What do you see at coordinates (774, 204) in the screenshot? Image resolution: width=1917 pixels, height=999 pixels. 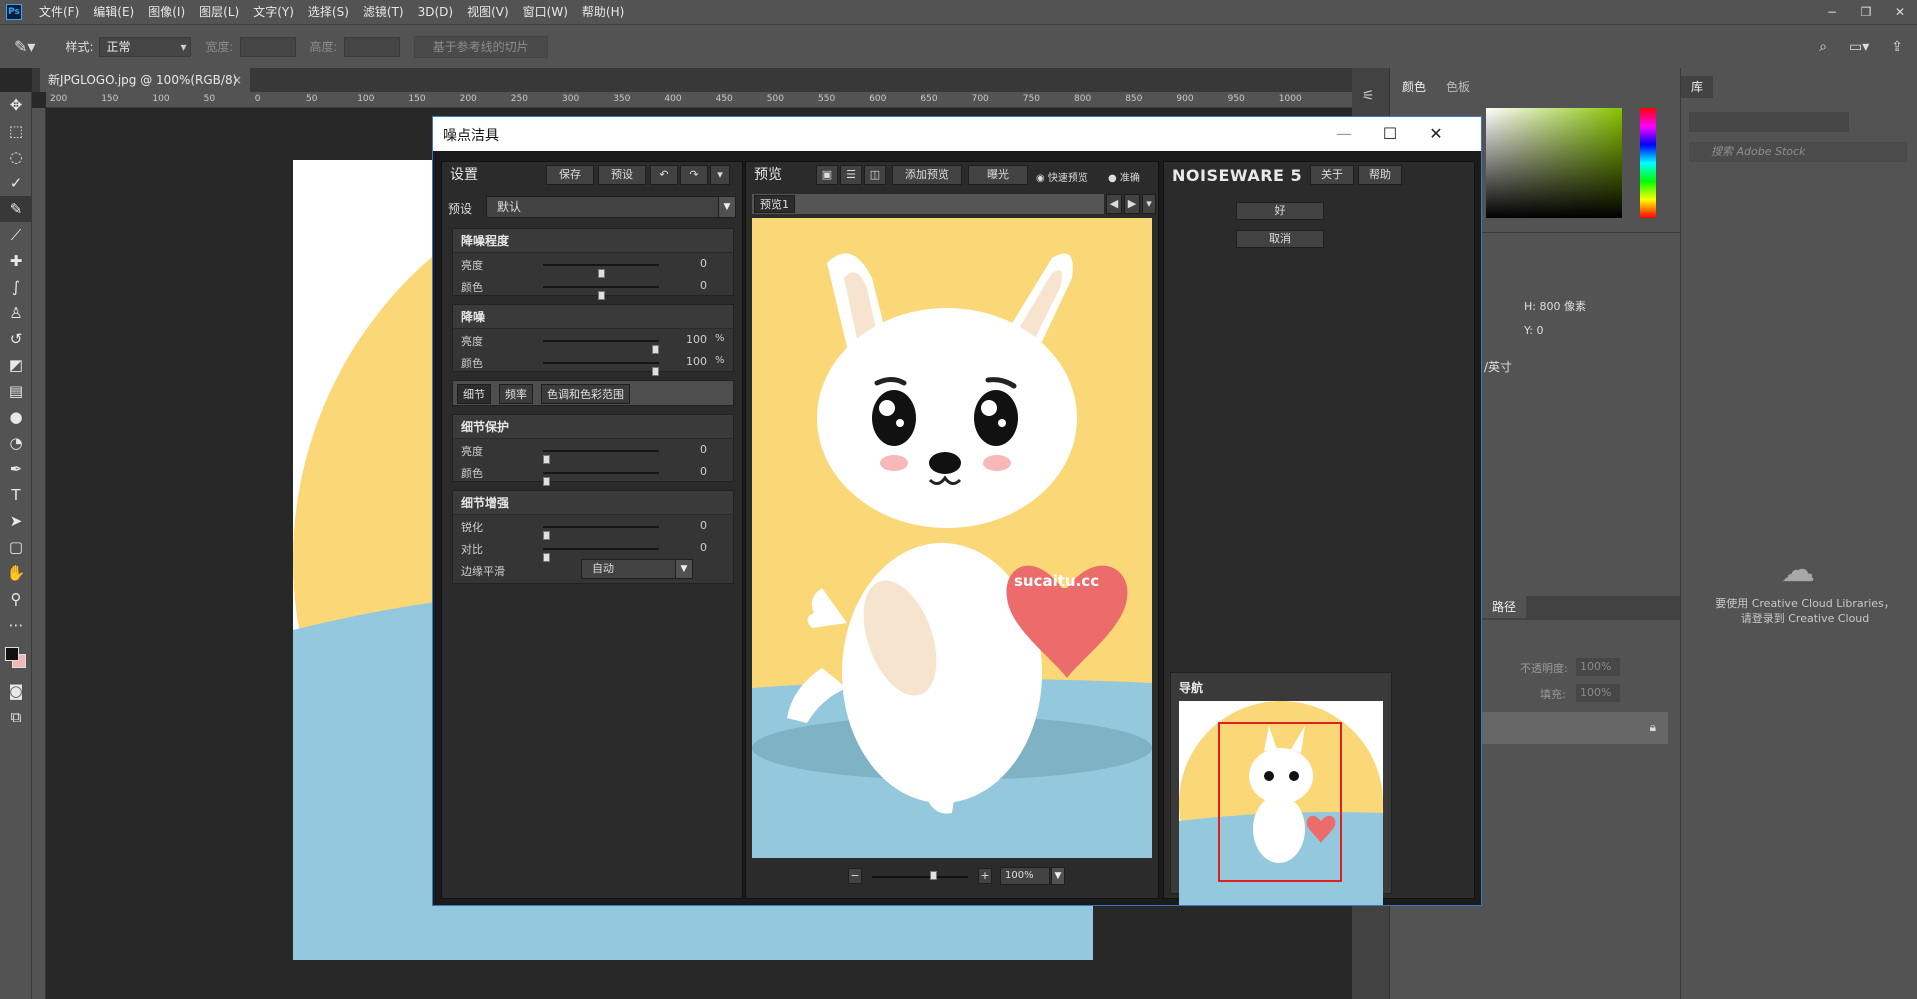 I see `preview-tab: 预览1` at bounding box center [774, 204].